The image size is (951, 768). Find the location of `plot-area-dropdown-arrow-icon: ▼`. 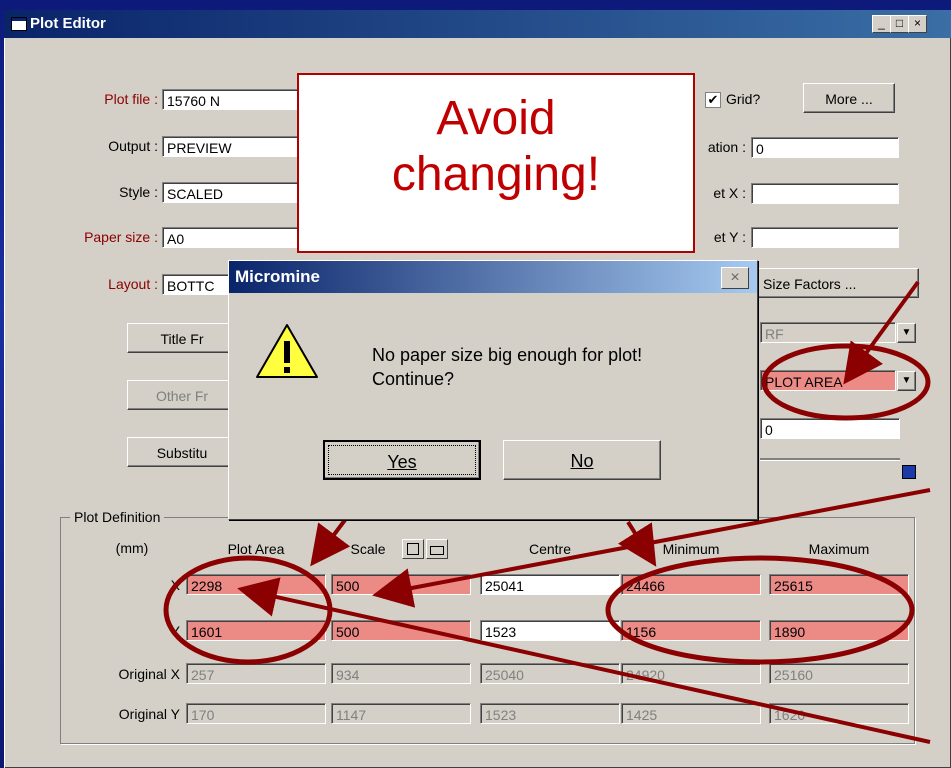

plot-area-dropdown-arrow-icon: ▼ is located at coordinates (906, 381).